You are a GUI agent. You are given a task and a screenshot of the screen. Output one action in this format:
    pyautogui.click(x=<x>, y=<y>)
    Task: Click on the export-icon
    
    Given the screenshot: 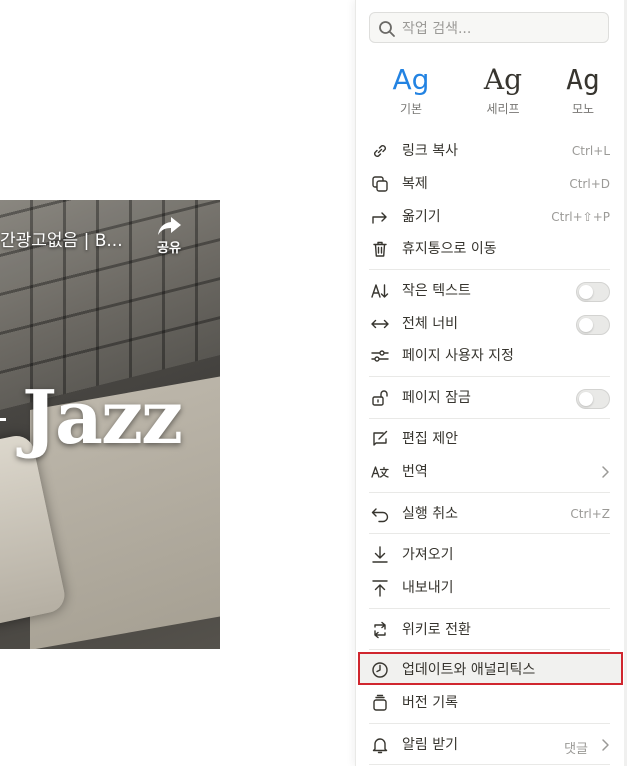 What is the action you would take?
    pyautogui.click(x=380, y=588)
    